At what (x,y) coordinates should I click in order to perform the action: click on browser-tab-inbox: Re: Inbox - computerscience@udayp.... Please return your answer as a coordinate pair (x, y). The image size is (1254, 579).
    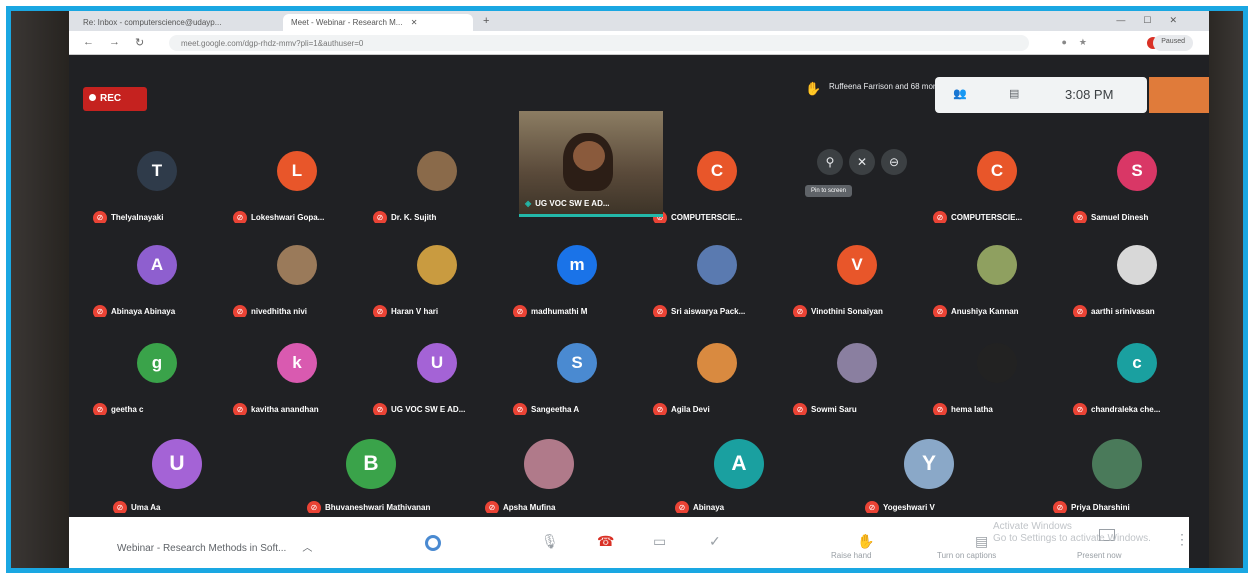
    Looking at the image, I should click on (175, 22).